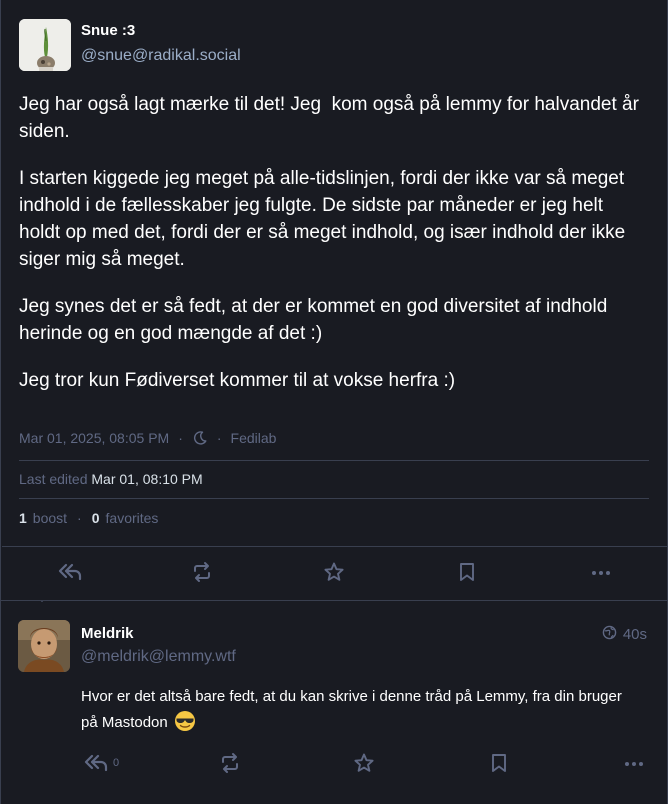 This screenshot has height=804, width=668. I want to click on status-action-bar: 0, so click(334, 765).